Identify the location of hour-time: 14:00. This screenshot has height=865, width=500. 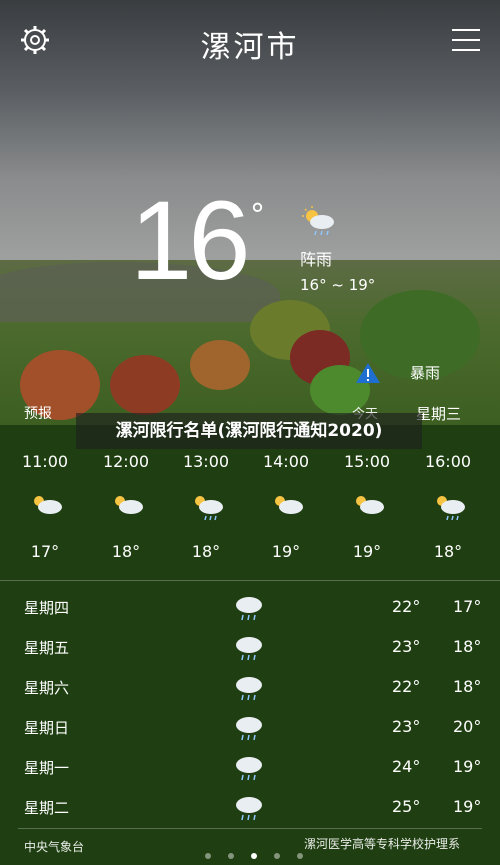
(286, 461).